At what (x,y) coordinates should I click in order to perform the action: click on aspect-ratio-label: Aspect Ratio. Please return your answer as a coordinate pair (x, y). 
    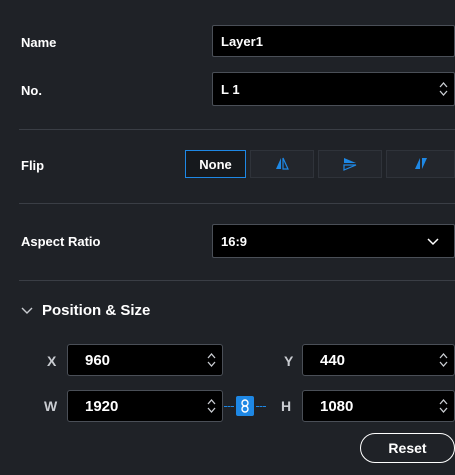
    Looking at the image, I should click on (61, 241).